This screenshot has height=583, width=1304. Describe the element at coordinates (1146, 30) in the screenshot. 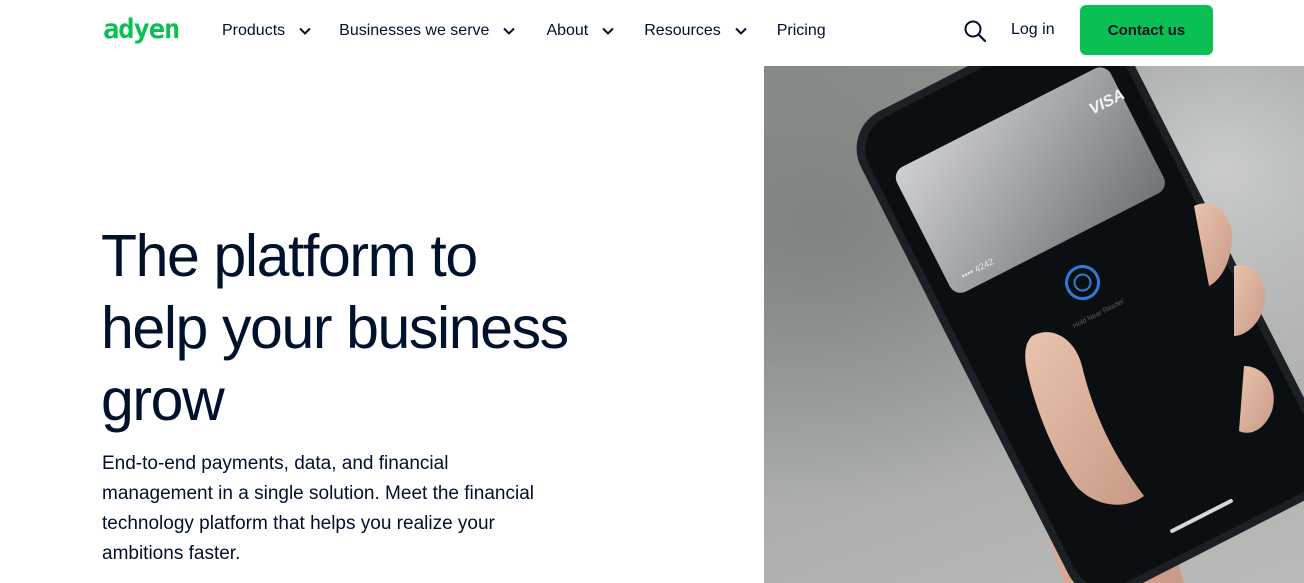

I see `contact-us-button: Contact us` at that location.